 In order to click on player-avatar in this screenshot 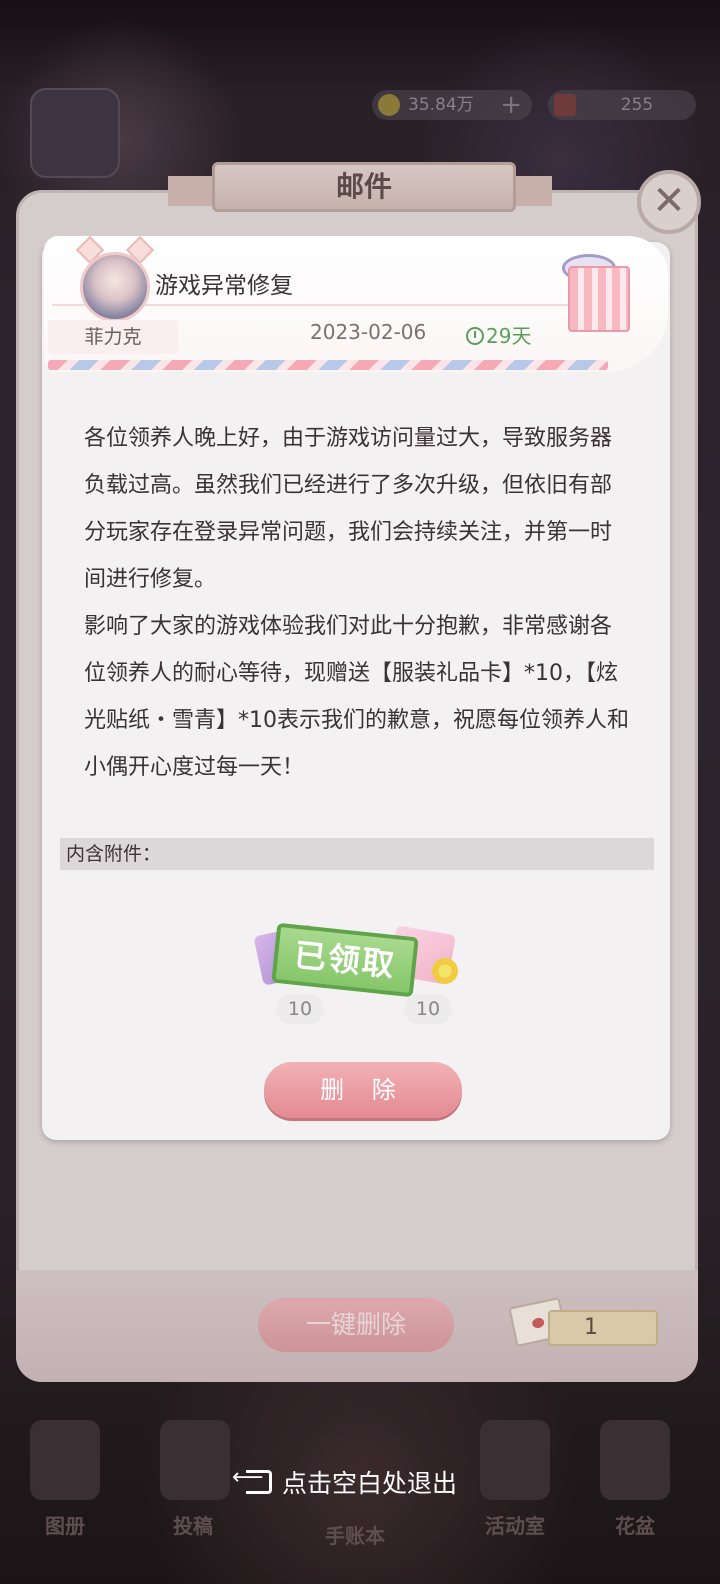, I will do `click(75, 133)`.